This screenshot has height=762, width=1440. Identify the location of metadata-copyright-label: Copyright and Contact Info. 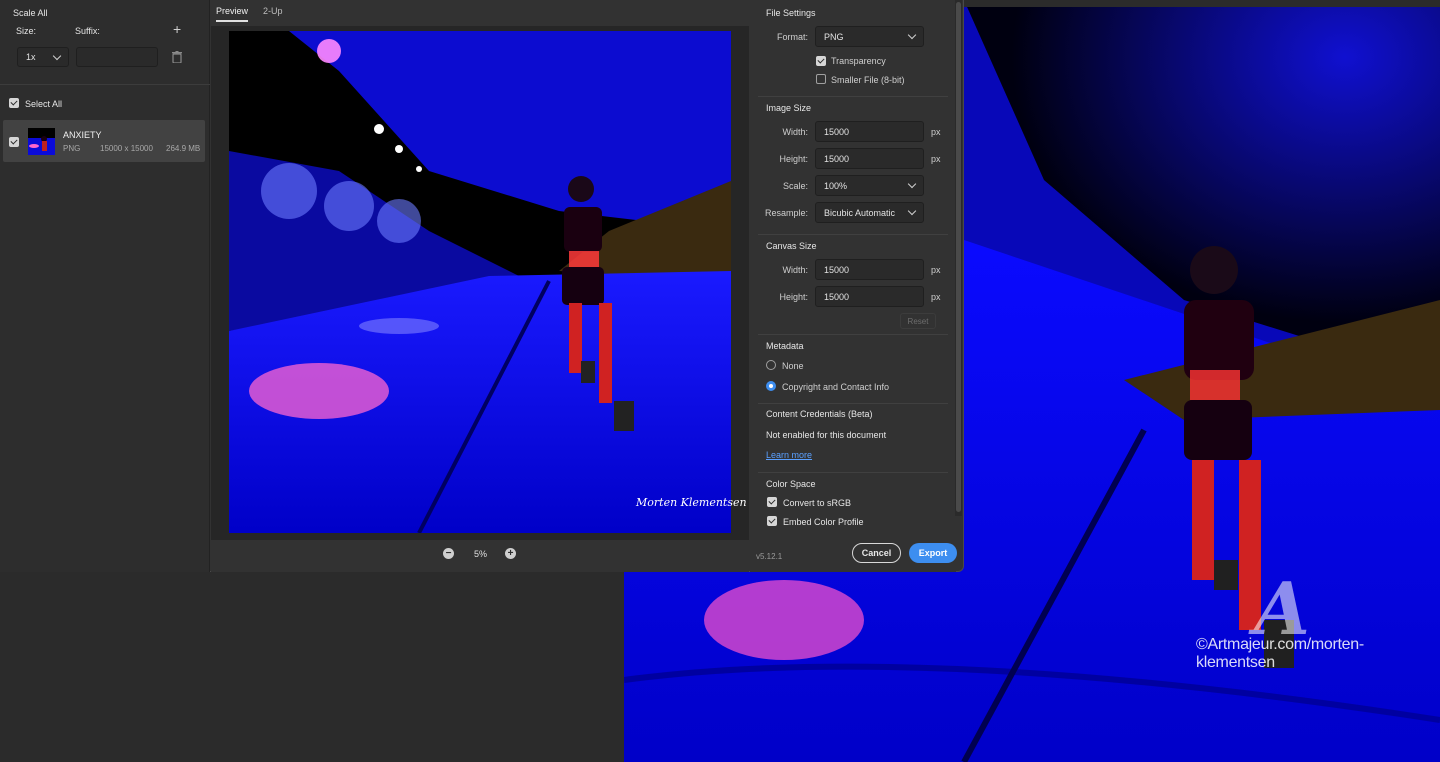
(836, 387).